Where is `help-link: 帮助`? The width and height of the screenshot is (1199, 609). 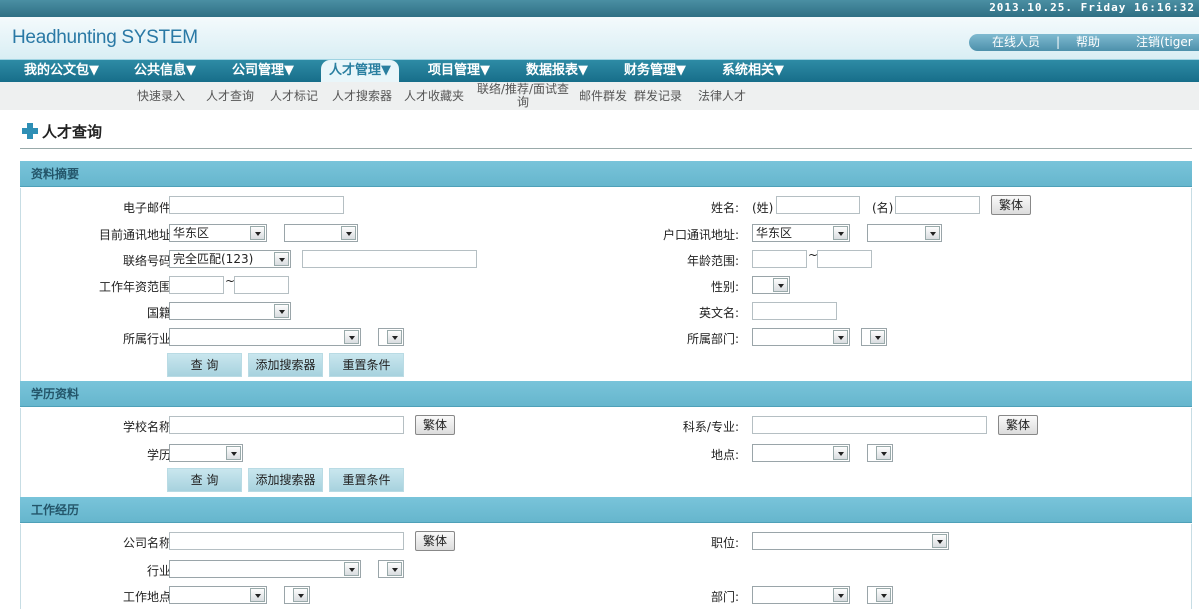 help-link: 帮助 is located at coordinates (1088, 42).